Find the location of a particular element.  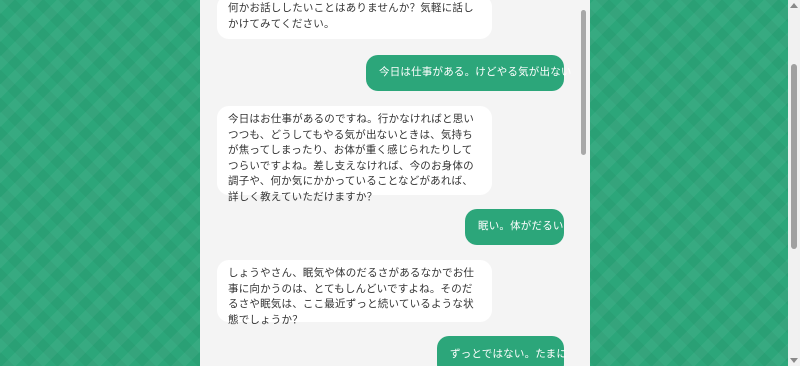

assistant-message-bubble: 何かお話ししたいことはありませんか？気軽に話しかけてみてください。 is located at coordinates (354, 19).